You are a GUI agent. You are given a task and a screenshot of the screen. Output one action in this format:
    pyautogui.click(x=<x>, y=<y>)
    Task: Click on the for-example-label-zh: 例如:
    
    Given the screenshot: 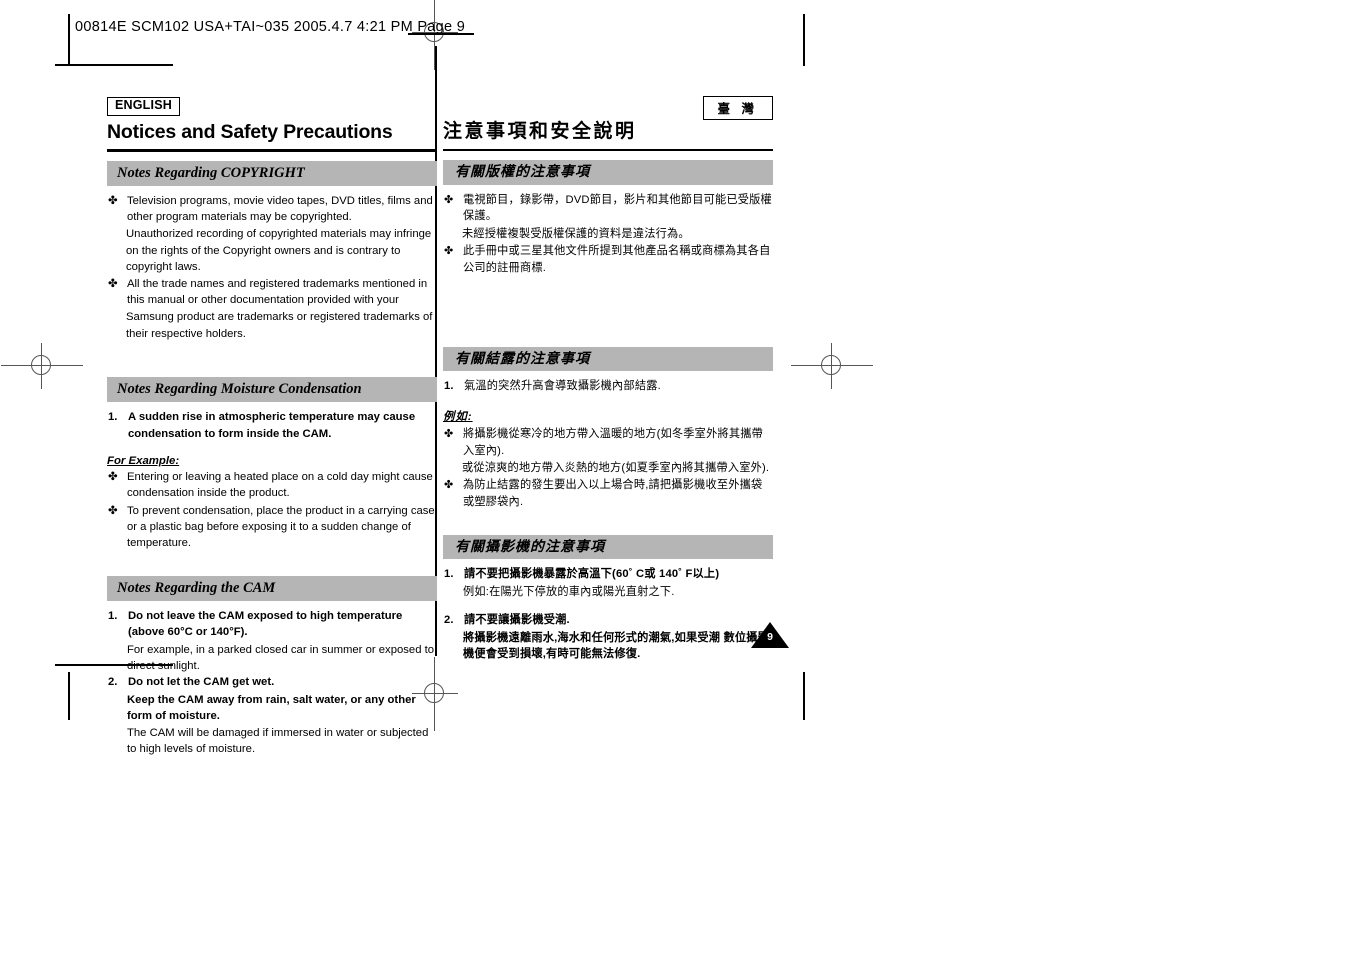 What is the action you would take?
    pyautogui.click(x=458, y=416)
    